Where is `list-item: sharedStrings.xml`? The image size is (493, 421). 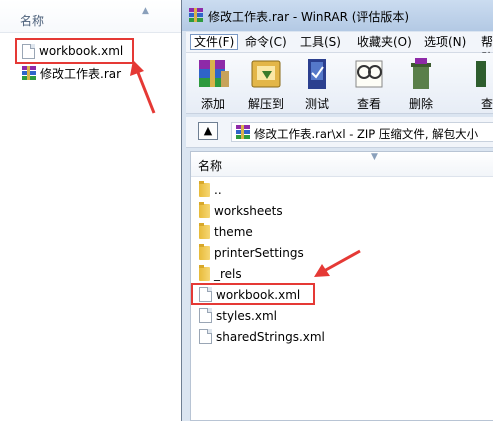
list-item: sharedStrings.xml is located at coordinates (262, 336).